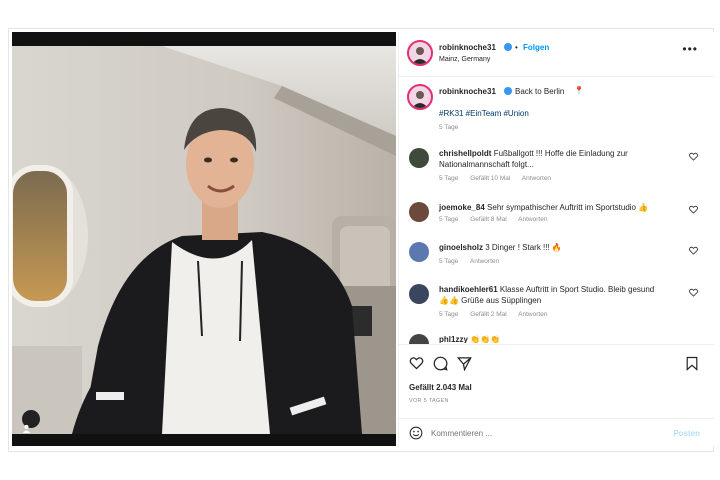 The height and width of the screenshot is (480, 720). What do you see at coordinates (556, 344) in the screenshot?
I see `actions-separator` at bounding box center [556, 344].